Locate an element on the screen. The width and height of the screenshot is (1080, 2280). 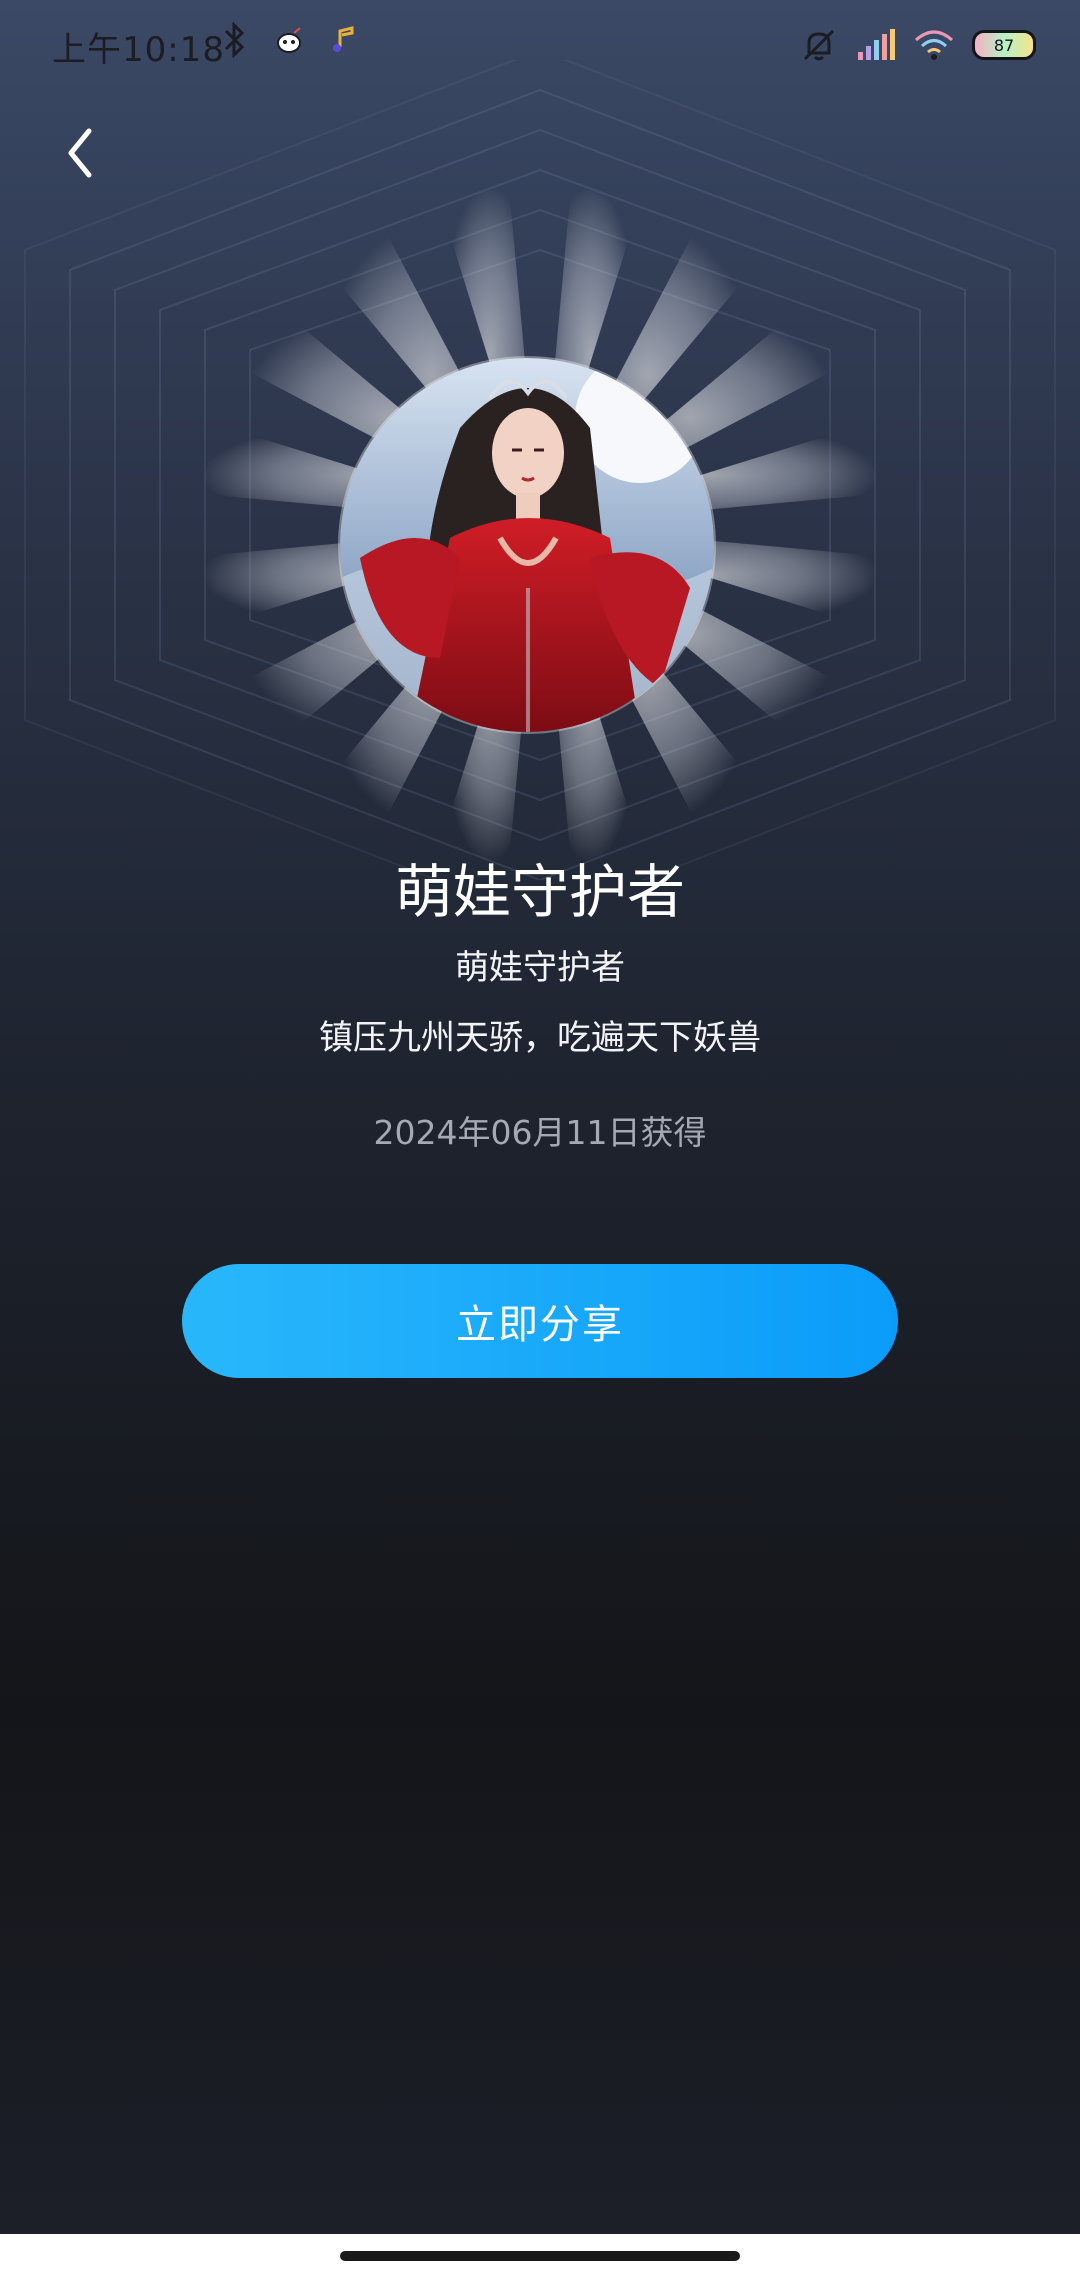
badge-subtitle: 萌娃守护者 is located at coordinates (540, 968).